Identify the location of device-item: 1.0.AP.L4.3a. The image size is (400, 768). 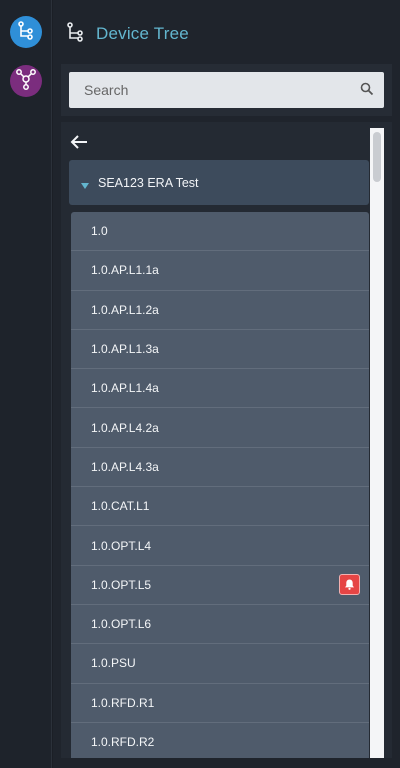
(220, 468).